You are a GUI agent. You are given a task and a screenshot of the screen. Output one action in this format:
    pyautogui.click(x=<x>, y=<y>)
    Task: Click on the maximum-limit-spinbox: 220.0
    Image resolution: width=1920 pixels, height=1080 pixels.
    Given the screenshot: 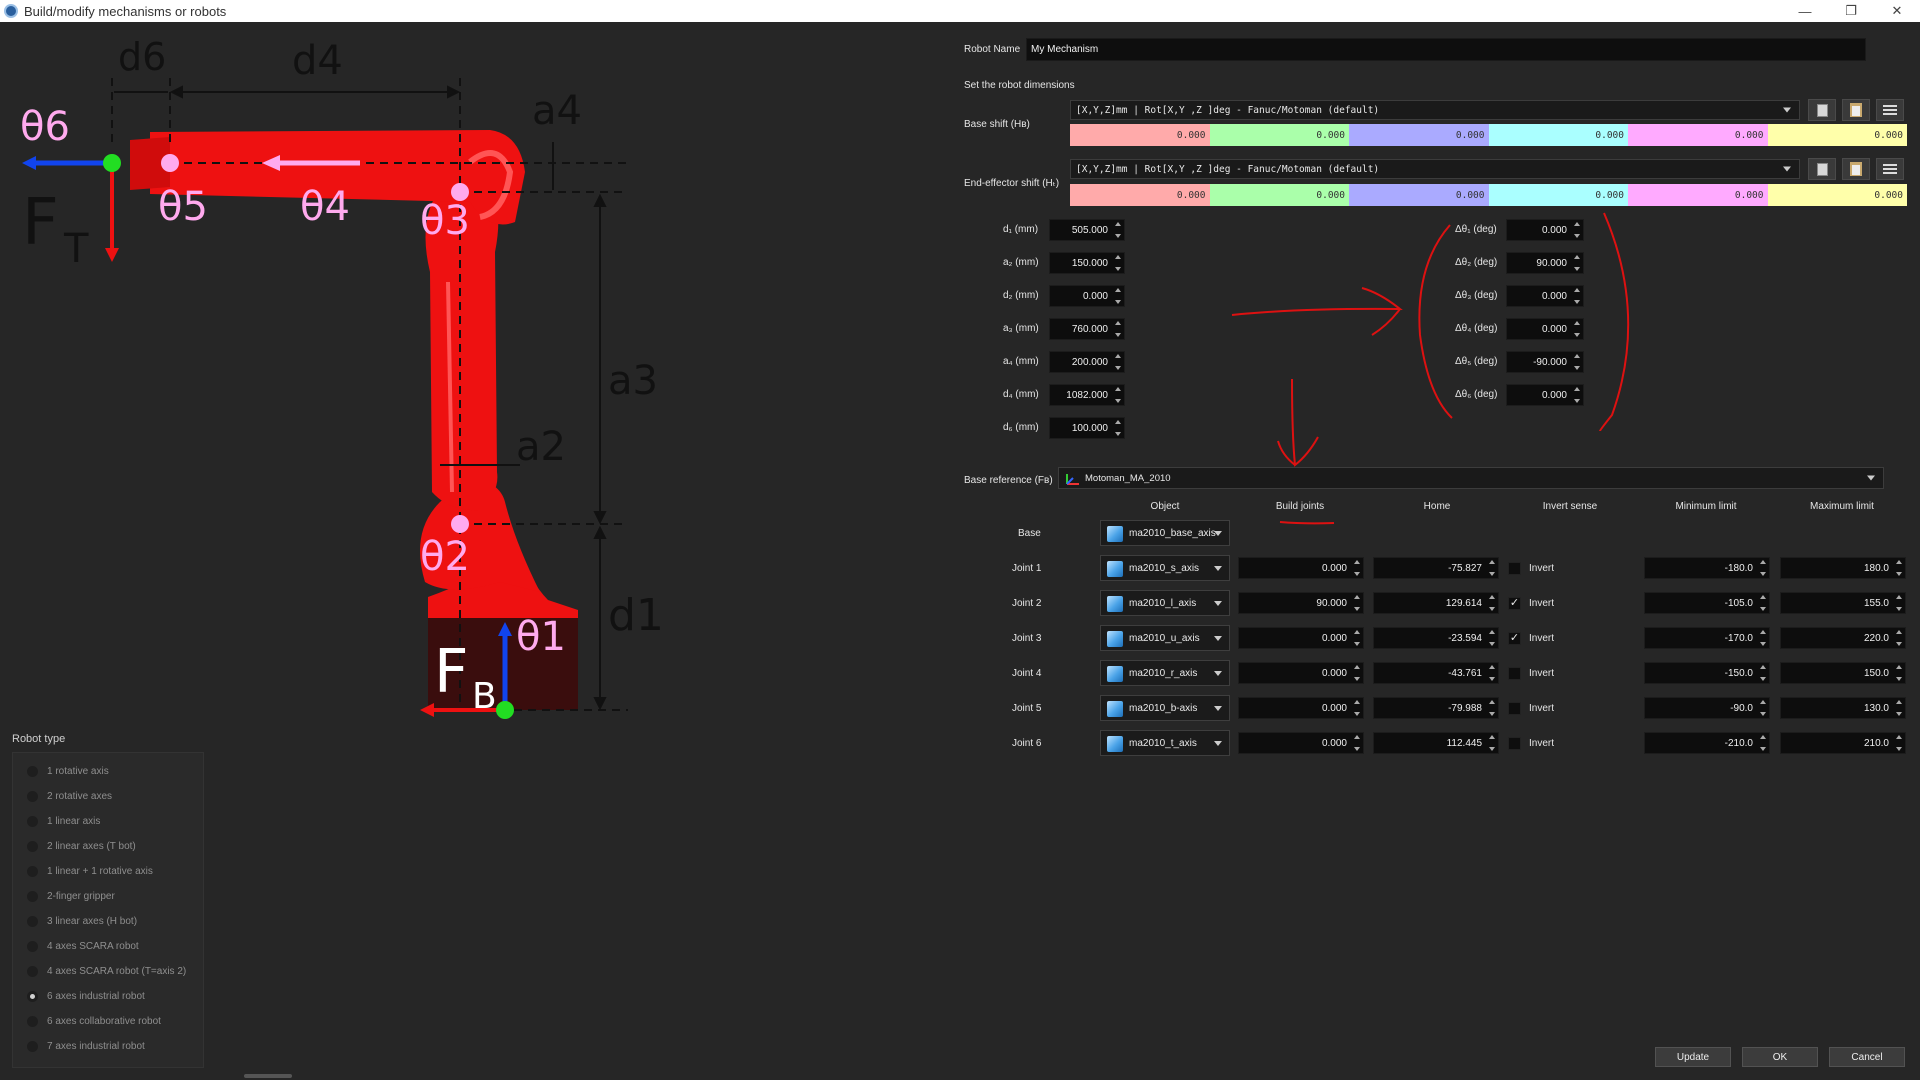 What is the action you would take?
    pyautogui.click(x=1843, y=638)
    